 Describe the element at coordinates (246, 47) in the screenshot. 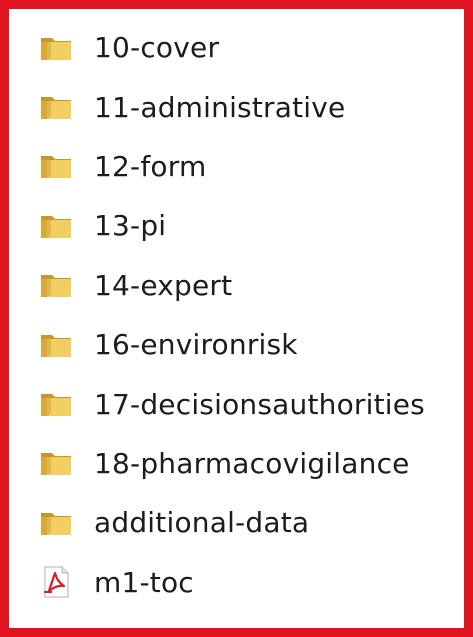

I see `folder-item-10-cover: 10-cover` at that location.